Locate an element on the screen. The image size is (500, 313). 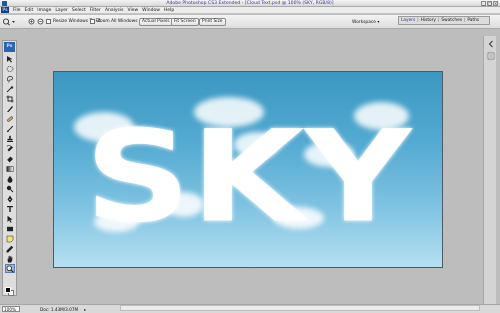
zoom-level-field: 100% is located at coordinates (11, 309).